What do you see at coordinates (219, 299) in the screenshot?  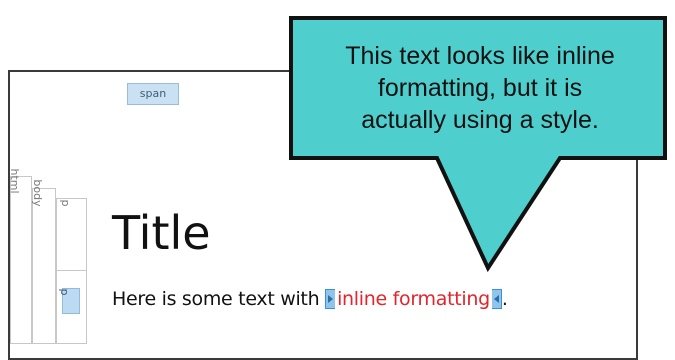 I see `paragraph-prefix: Here is some text with` at bounding box center [219, 299].